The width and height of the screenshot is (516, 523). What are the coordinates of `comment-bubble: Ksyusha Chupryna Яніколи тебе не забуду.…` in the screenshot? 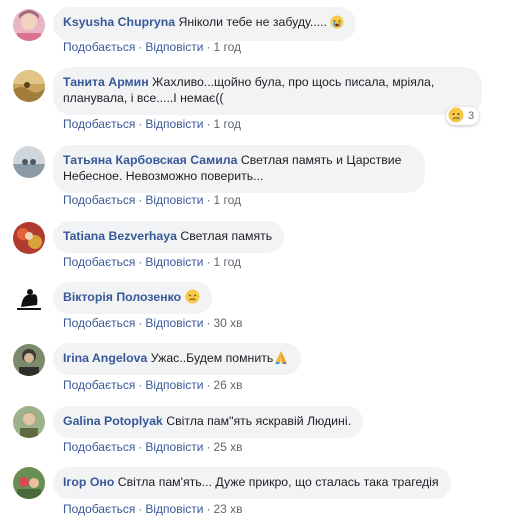 It's located at (205, 24).